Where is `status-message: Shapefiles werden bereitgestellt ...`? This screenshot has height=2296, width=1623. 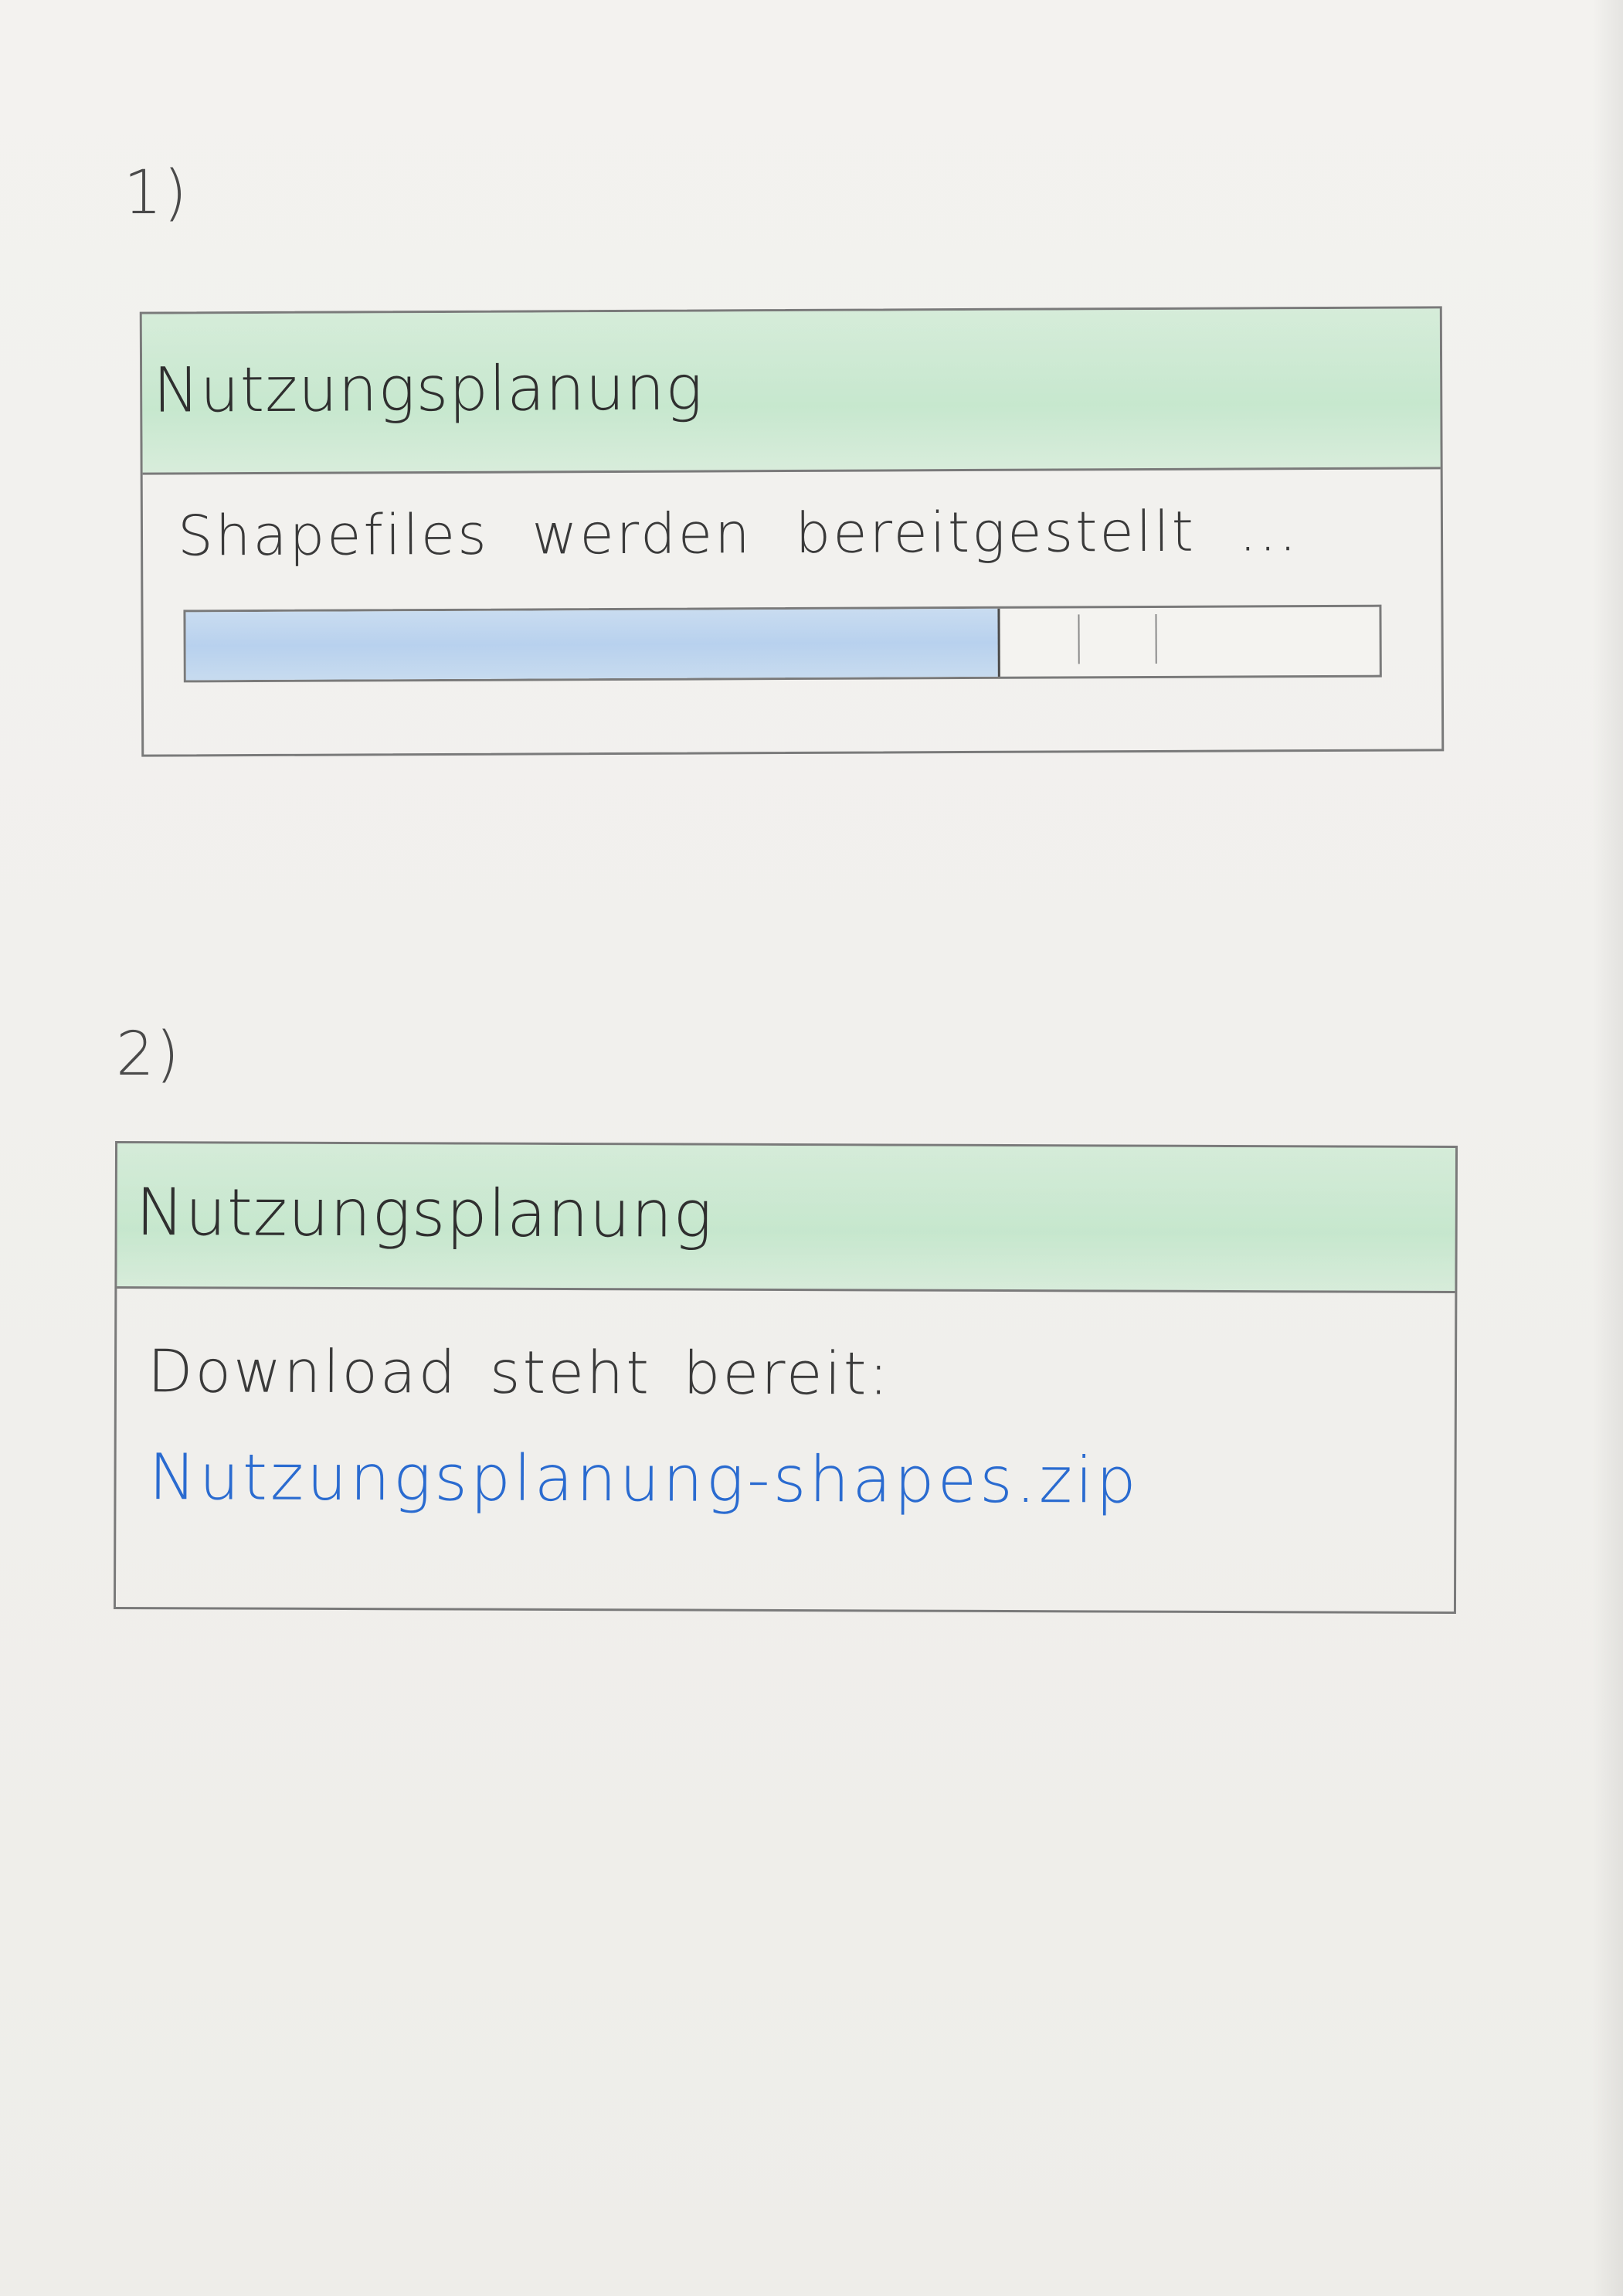 status-message: Shapefiles werden bereitgestellt ... is located at coordinates (738, 533).